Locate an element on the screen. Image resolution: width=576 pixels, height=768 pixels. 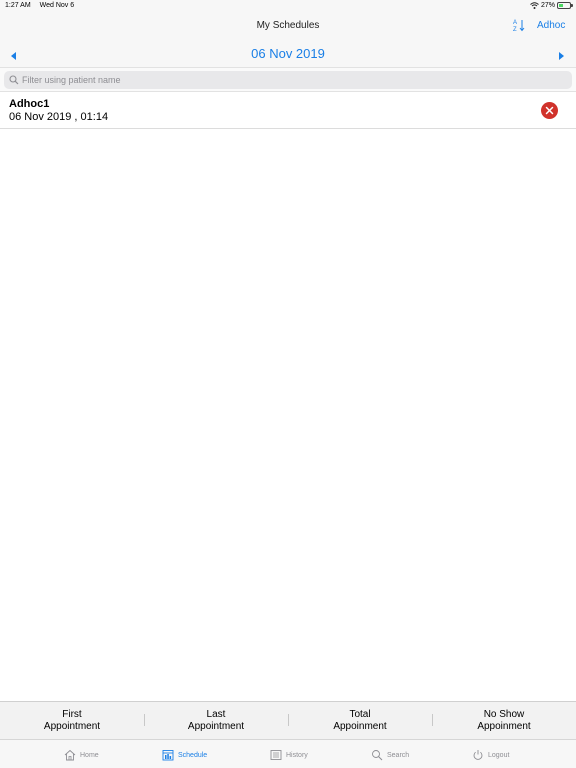
last-appointment-summary: Last Appointment is located at coordinates (216, 720).